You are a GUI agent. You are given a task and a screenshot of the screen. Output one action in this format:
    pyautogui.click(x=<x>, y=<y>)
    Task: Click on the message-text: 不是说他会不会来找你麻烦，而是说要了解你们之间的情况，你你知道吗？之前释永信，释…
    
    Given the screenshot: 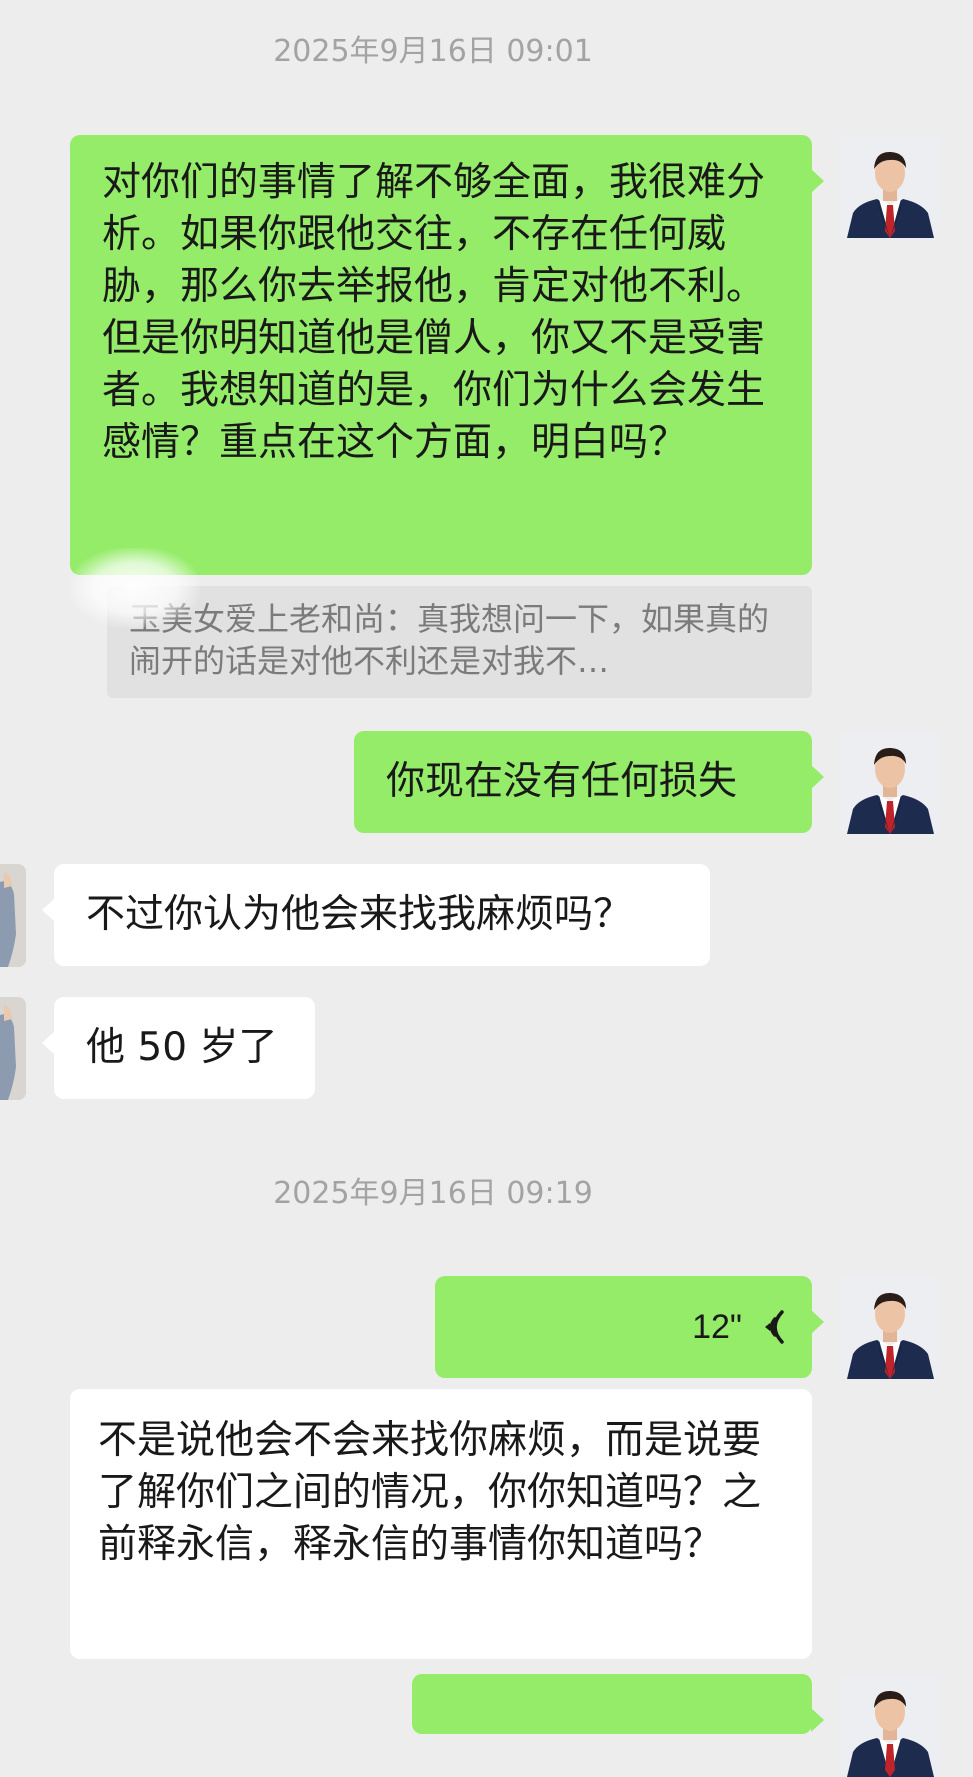 What is the action you would take?
    pyautogui.click(x=430, y=1492)
    